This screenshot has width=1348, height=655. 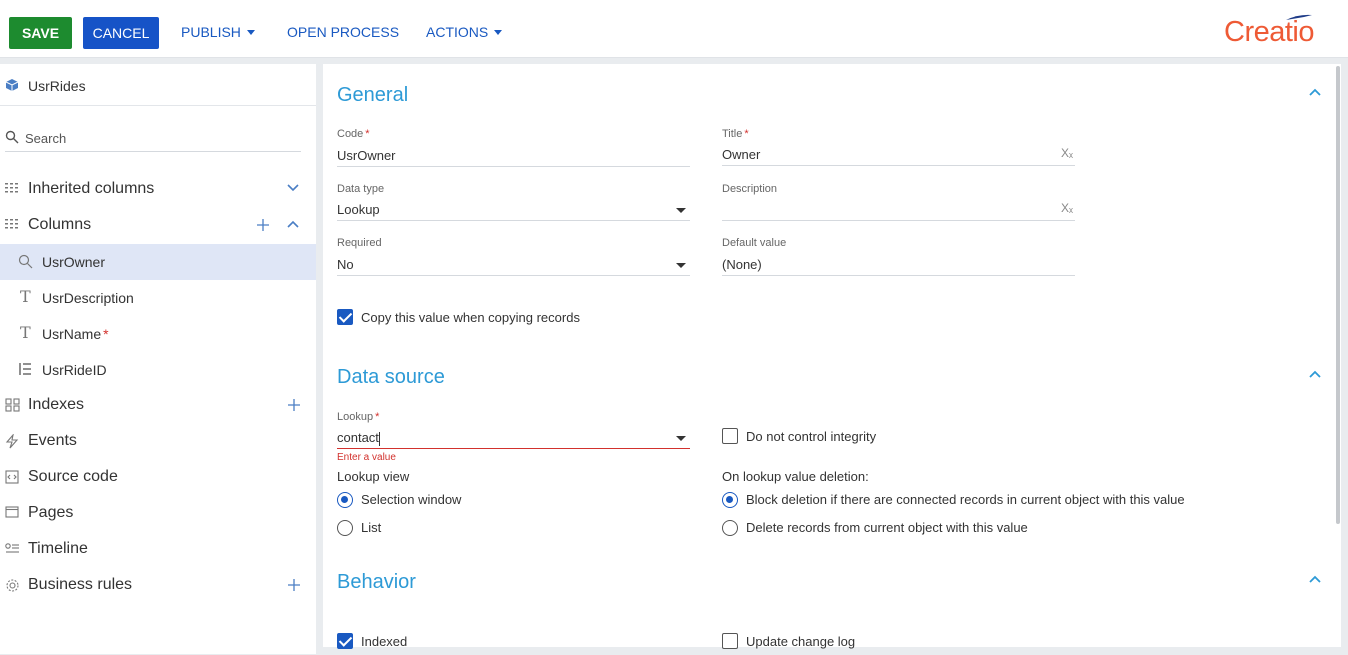 I want to click on indexed-checkbox, so click(x=345, y=641).